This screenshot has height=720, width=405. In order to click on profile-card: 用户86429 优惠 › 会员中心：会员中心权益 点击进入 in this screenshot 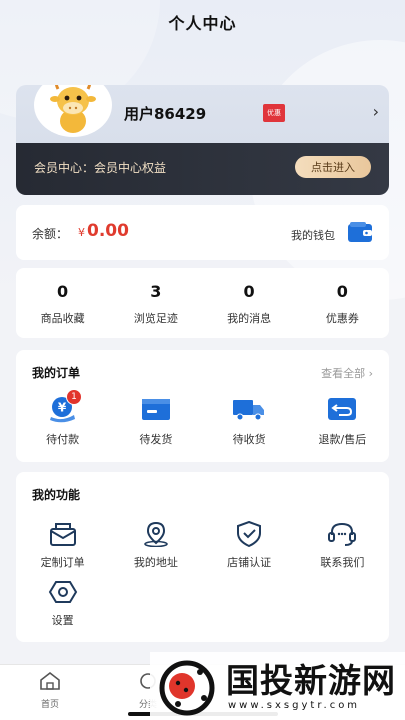, I will do `click(202, 140)`.